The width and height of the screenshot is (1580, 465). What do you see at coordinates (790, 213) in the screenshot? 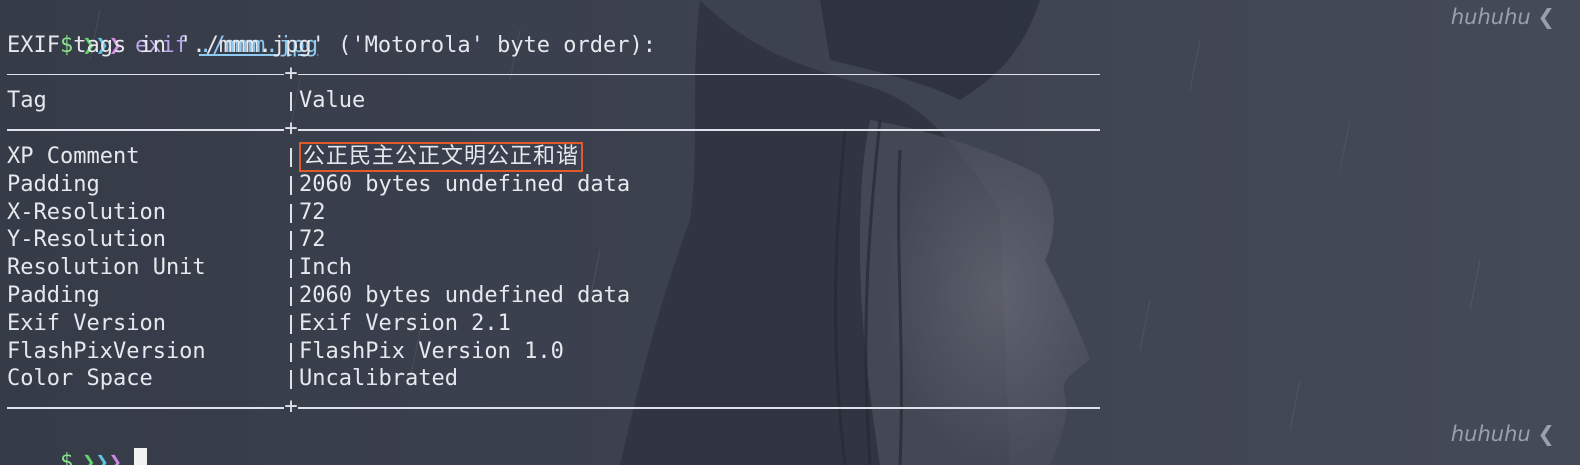
I see `table-row: X-Resolution 72` at bounding box center [790, 213].